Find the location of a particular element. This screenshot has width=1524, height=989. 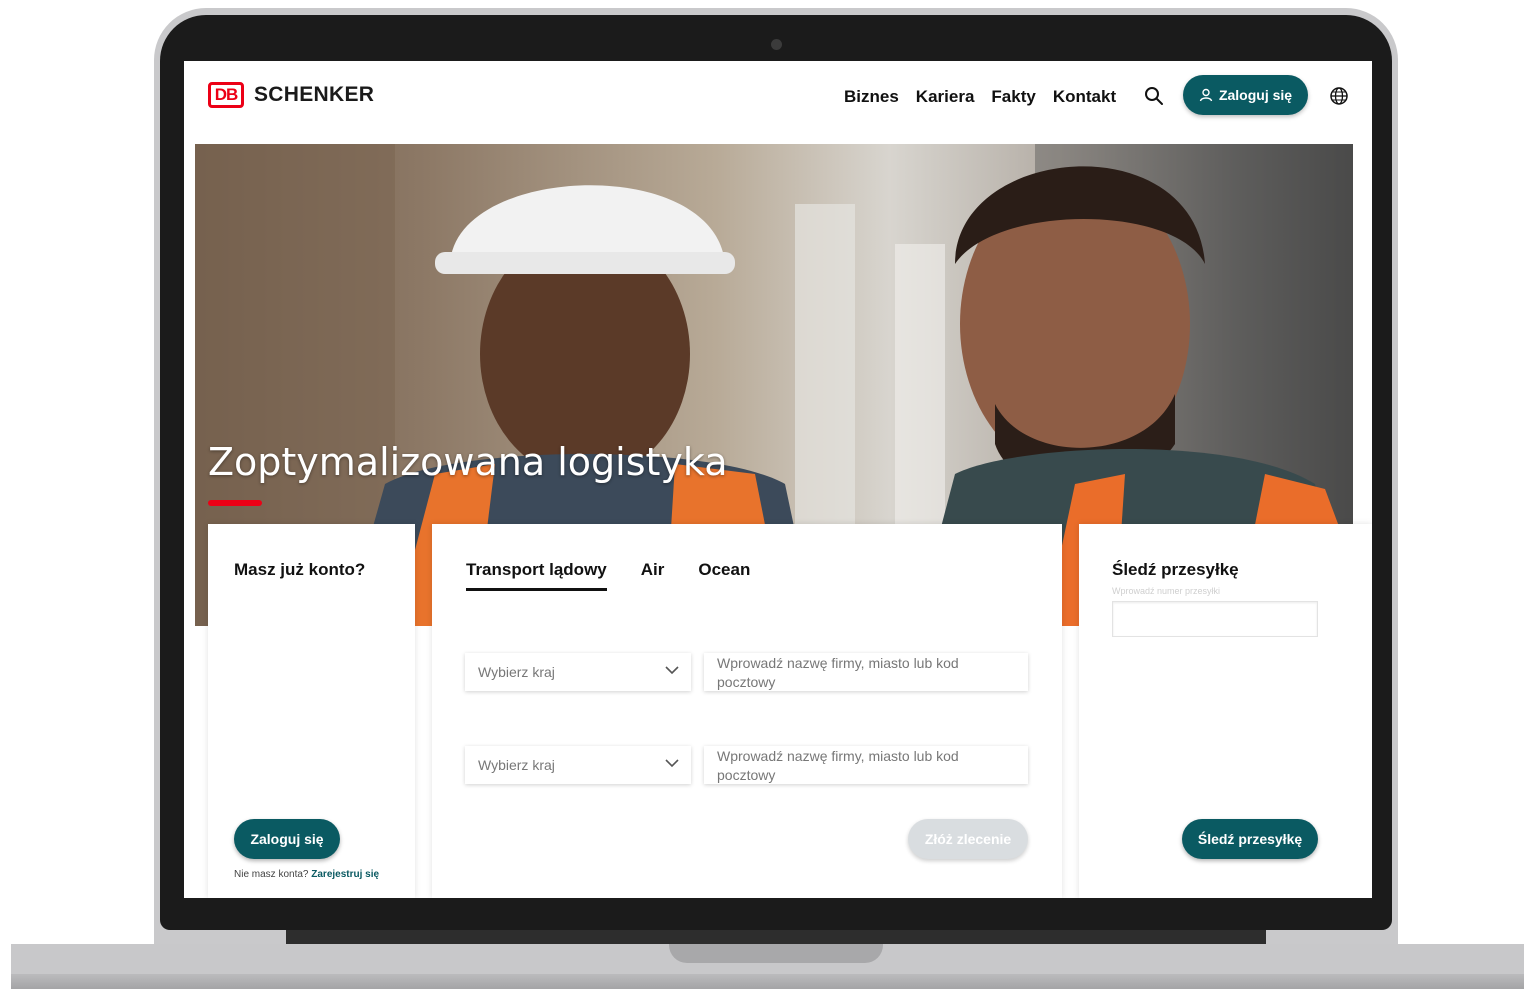

origin-country-select: Wybierz kraj is located at coordinates (578, 672).